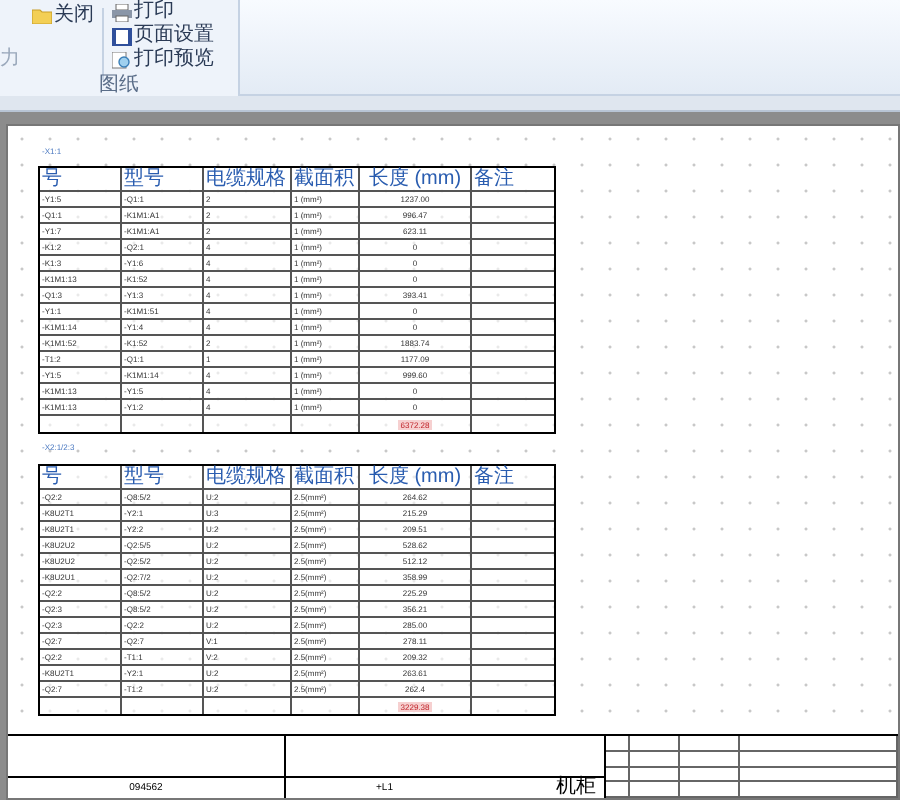  I want to click on print-preview-button: 打印预览, so click(163, 60).